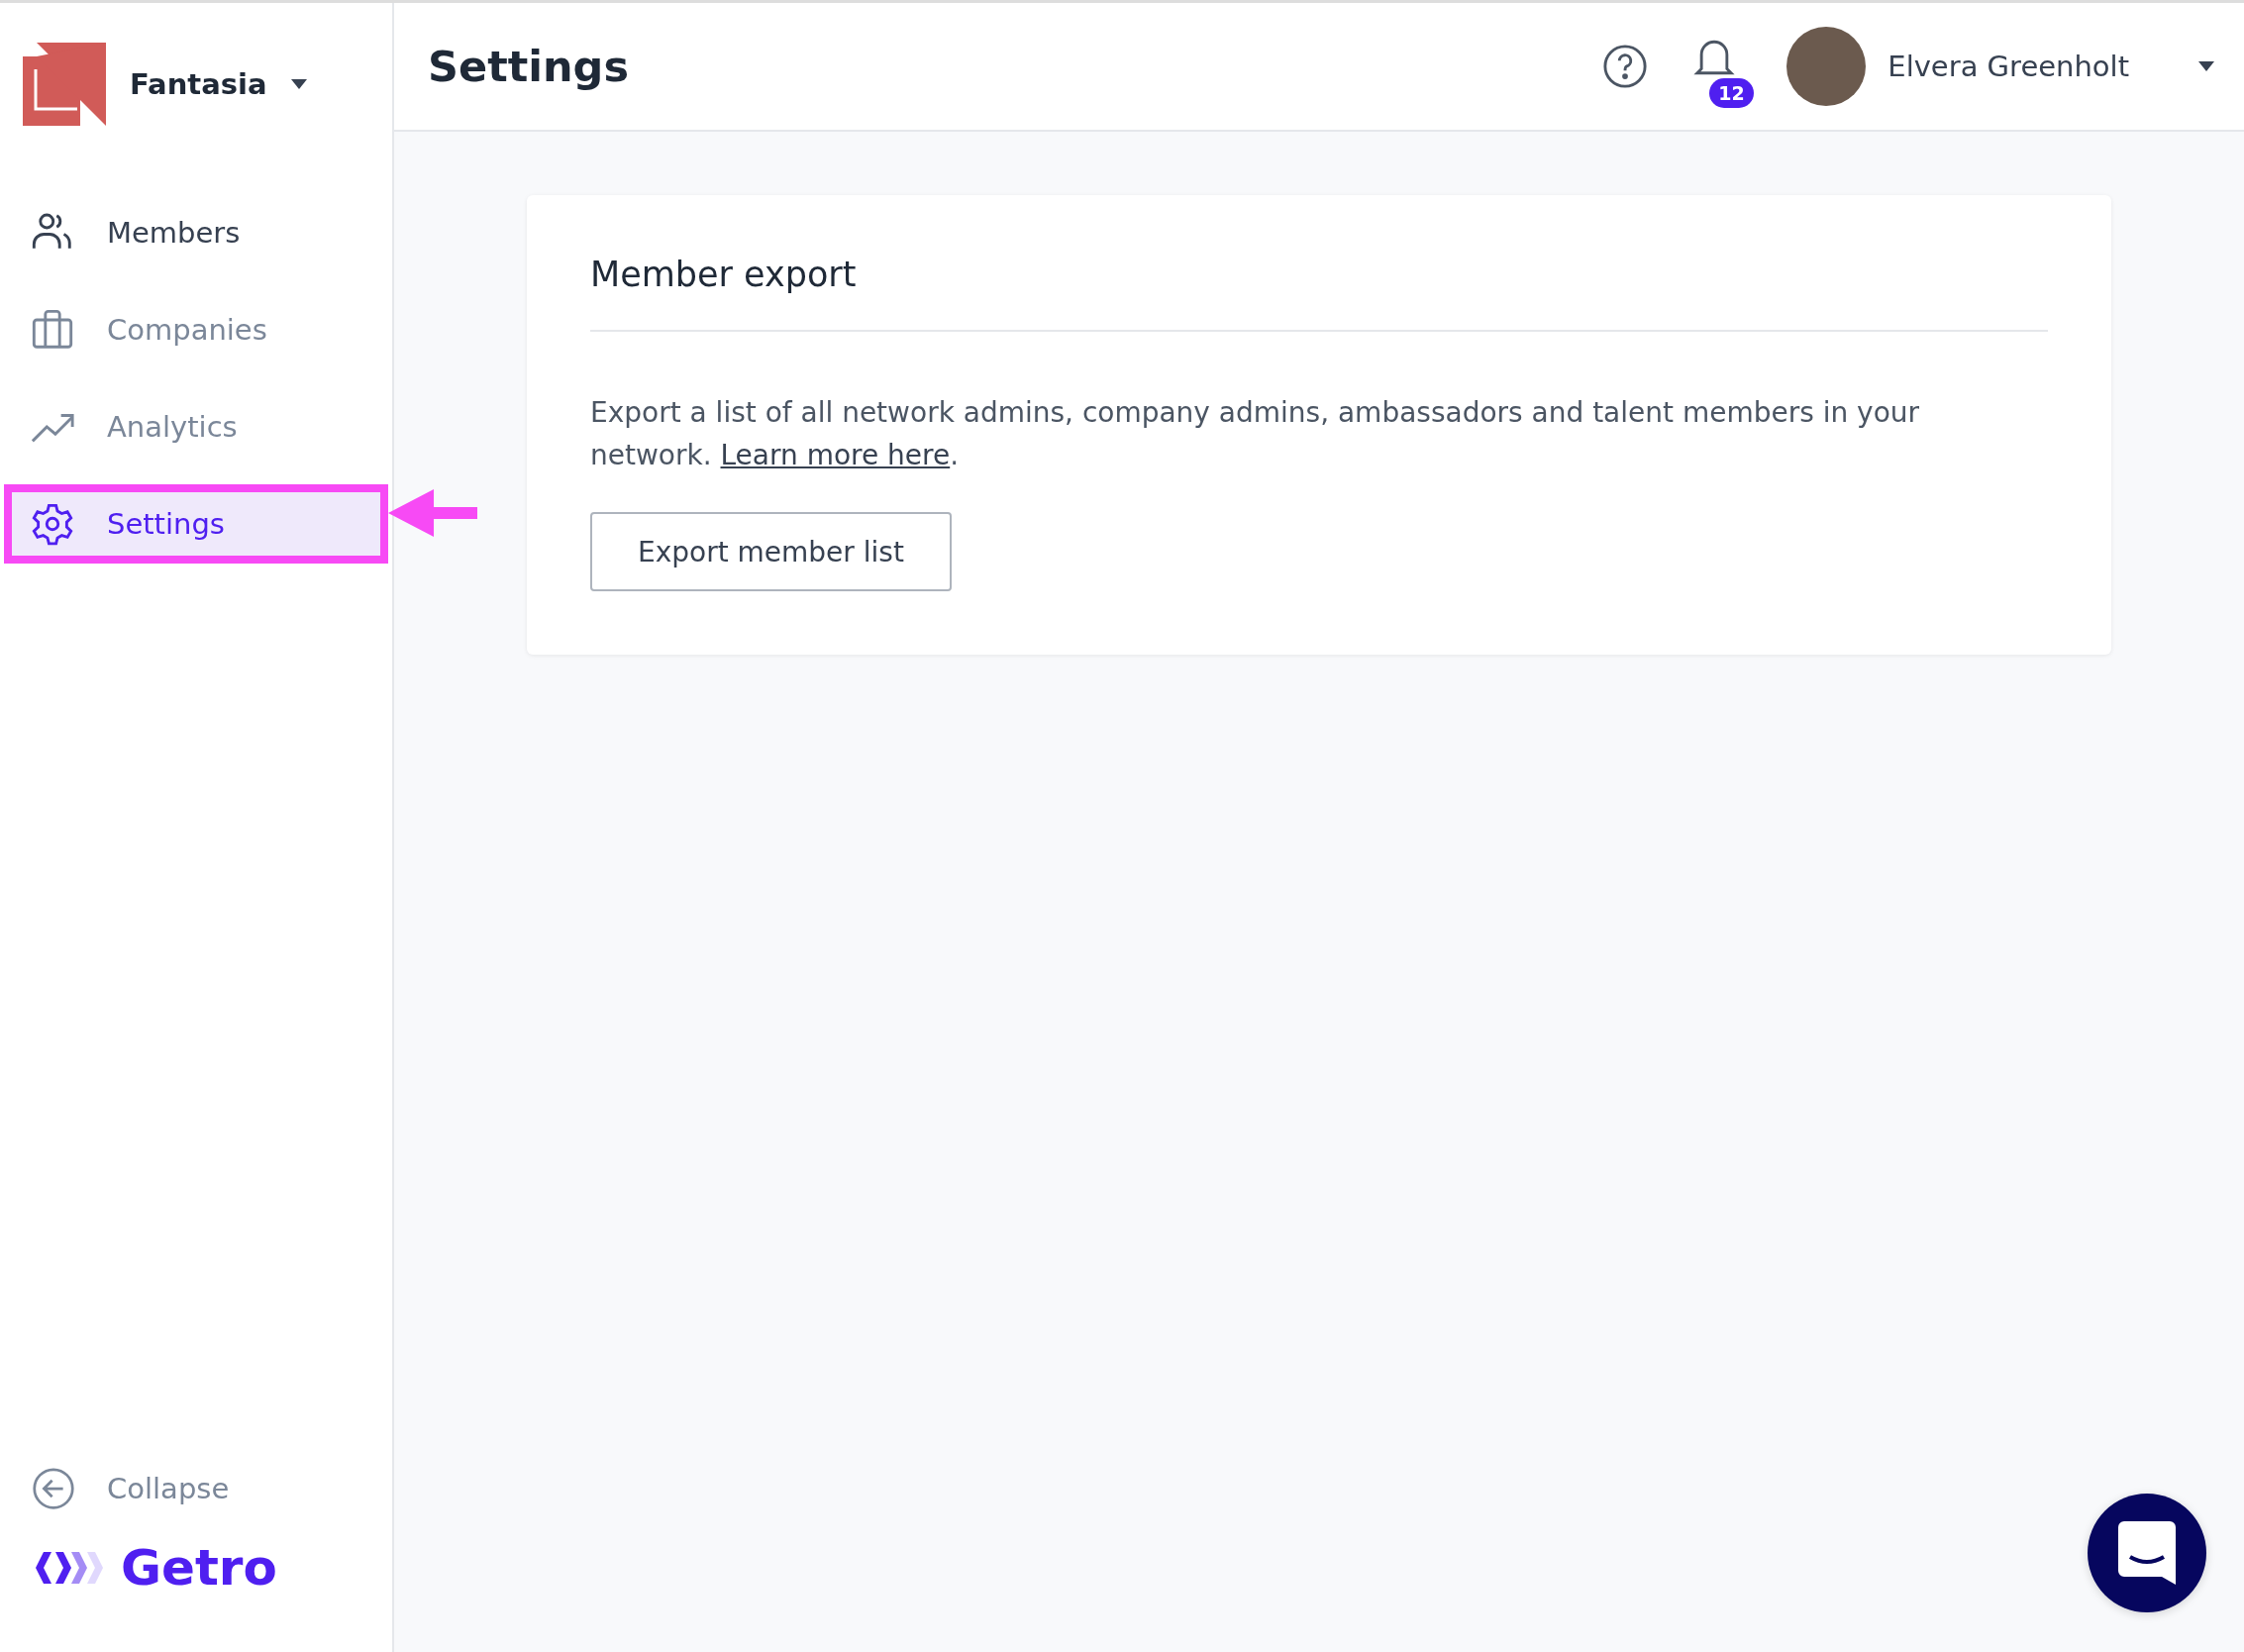 The width and height of the screenshot is (2244, 1652). What do you see at coordinates (196, 1489) in the screenshot?
I see `collapse-button: Collapse` at bounding box center [196, 1489].